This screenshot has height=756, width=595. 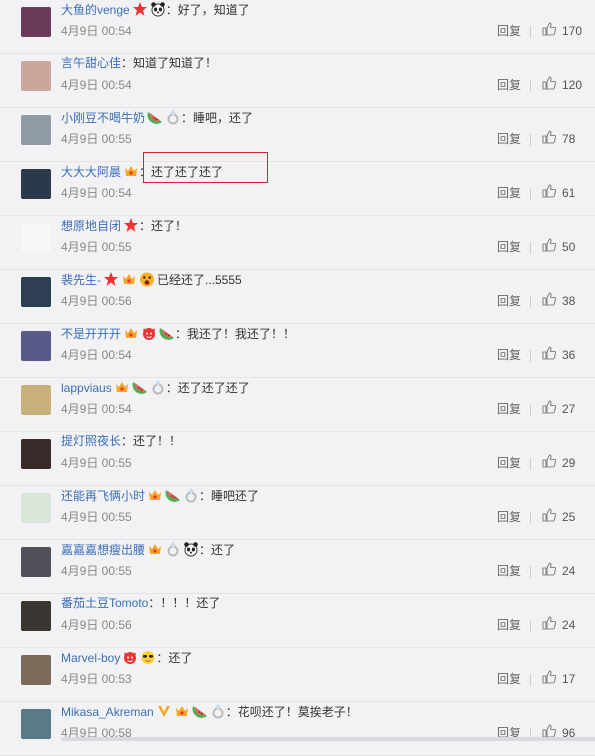 What do you see at coordinates (297, 27) in the screenshot?
I see `comment-item: 大鱼的venge ：好了，知道了 4月9日 00:54 回复 170` at bounding box center [297, 27].